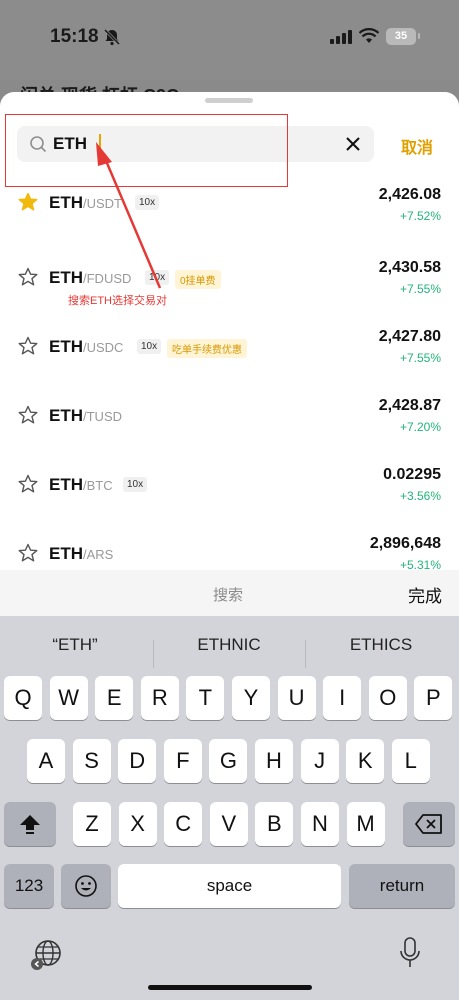  What do you see at coordinates (112, 37) in the screenshot?
I see `bell-off-icon` at bounding box center [112, 37].